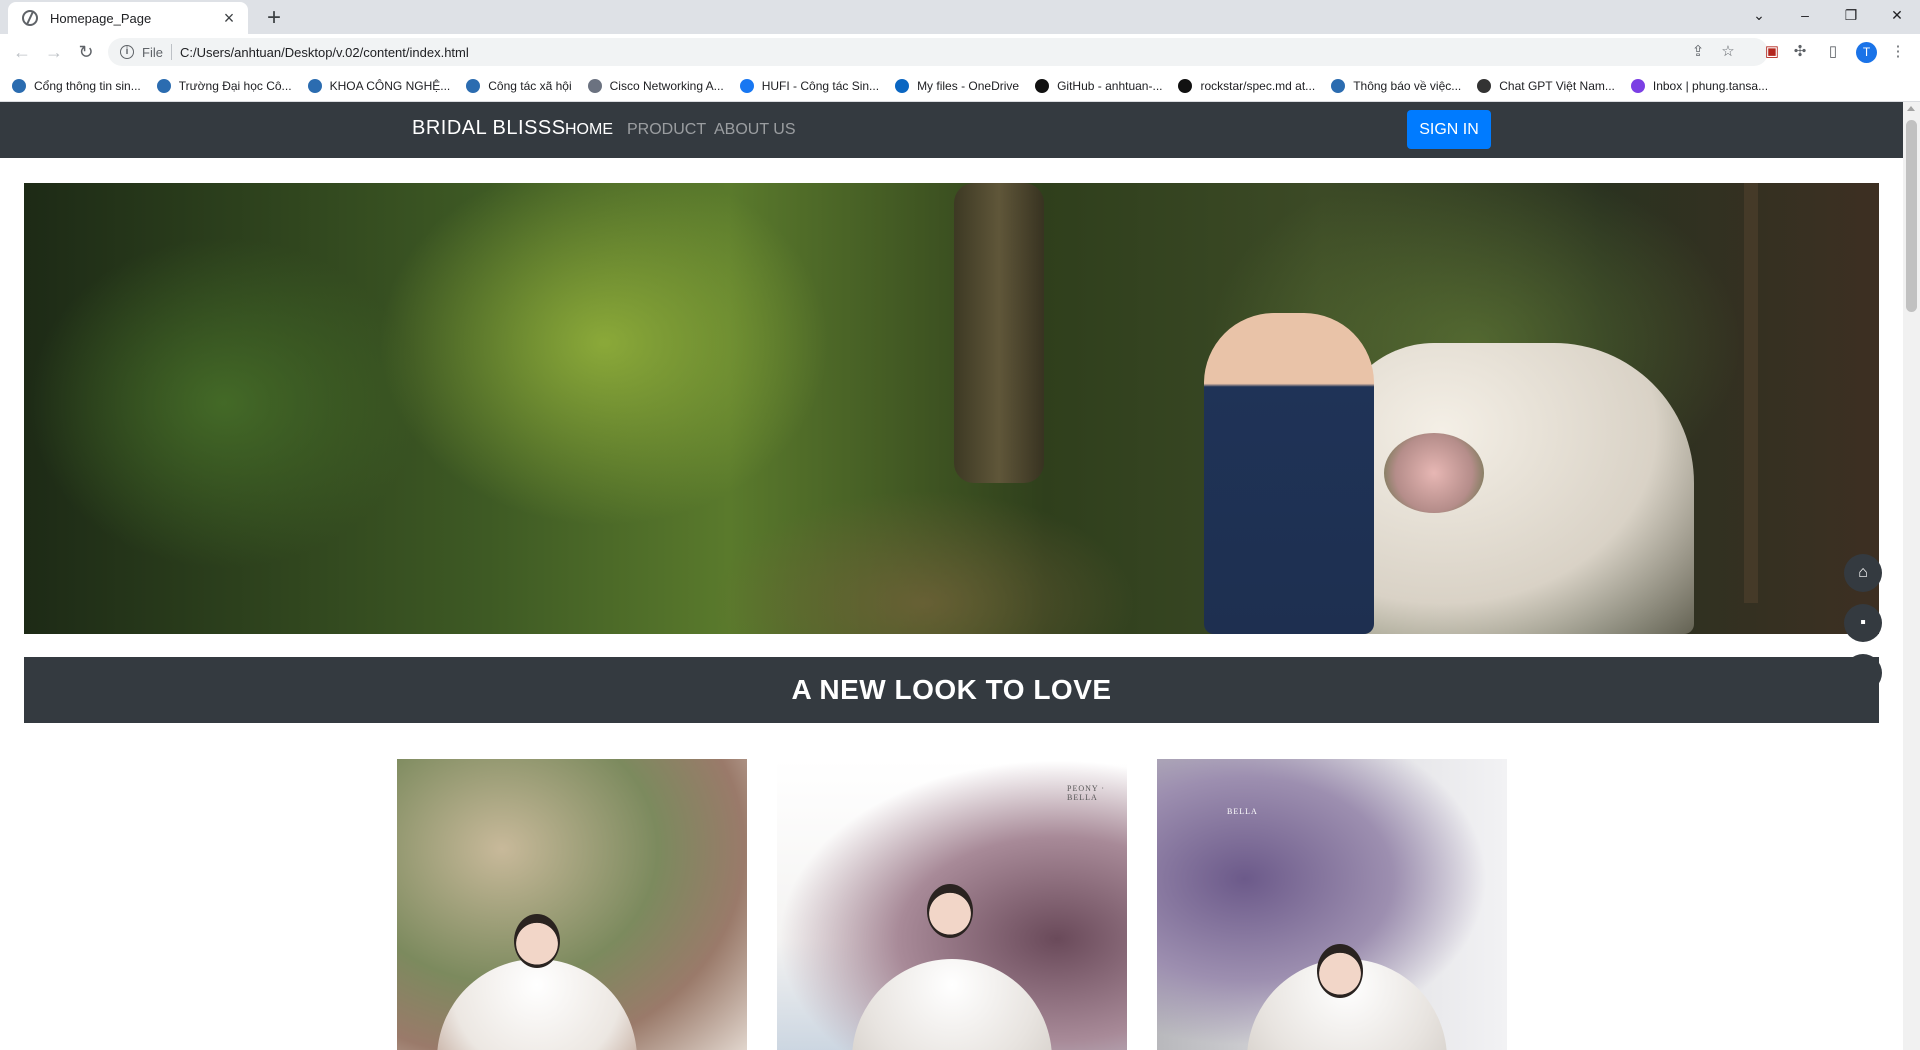 The width and height of the screenshot is (1920, 1050). Describe the element at coordinates (152, 52) in the screenshot. I see `scheme-label: File` at that location.